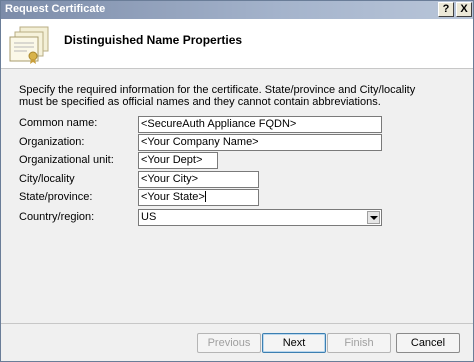  I want to click on organization-field: <Your Company Name>, so click(260, 142).